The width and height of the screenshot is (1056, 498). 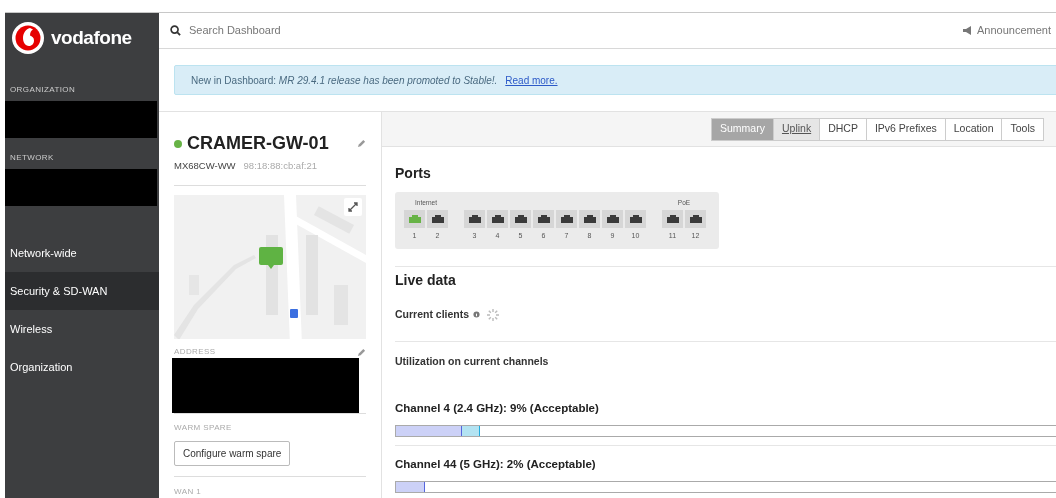 What do you see at coordinates (905, 129) in the screenshot?
I see `tab: IPv6 Prefixes` at bounding box center [905, 129].